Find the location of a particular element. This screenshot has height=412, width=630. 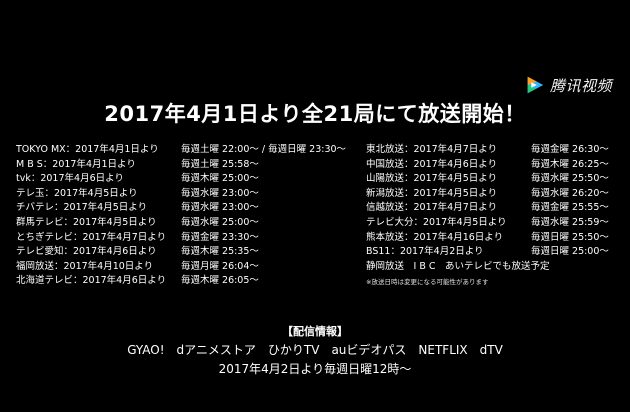

logo-text: 腾讯视频 is located at coordinates (580, 85).